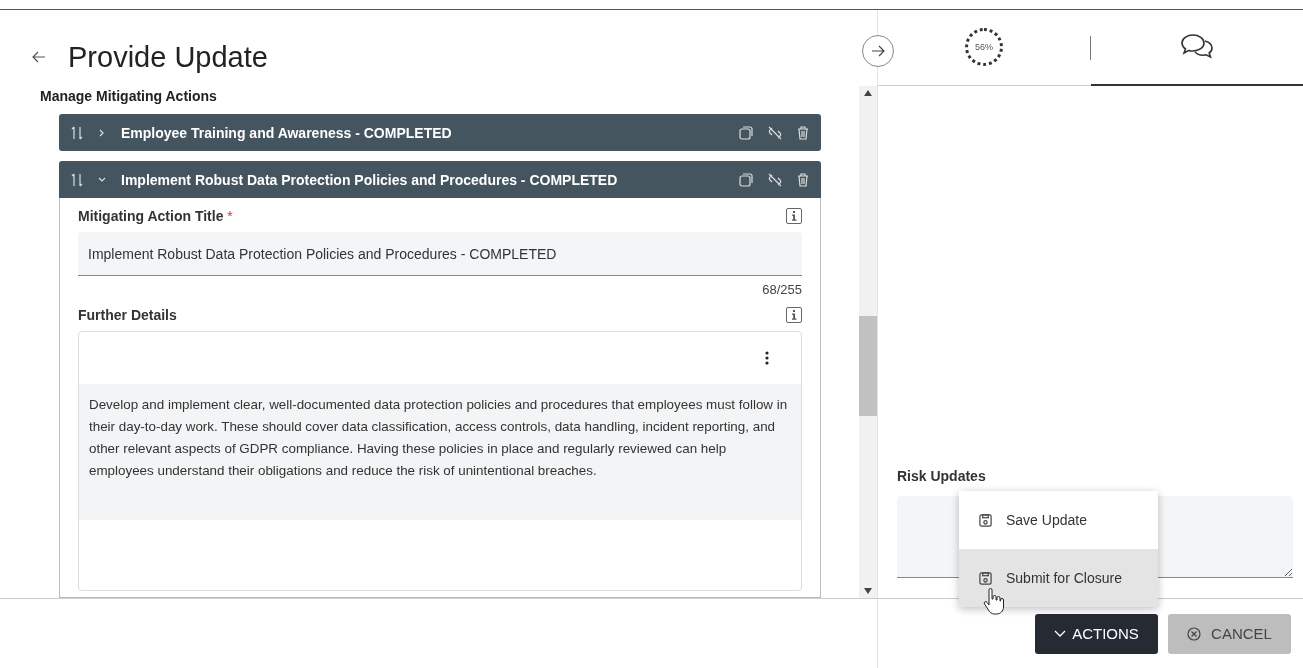 The image size is (1303, 668). What do you see at coordinates (984, 47) in the screenshot?
I see `progress-ring: 56%` at bounding box center [984, 47].